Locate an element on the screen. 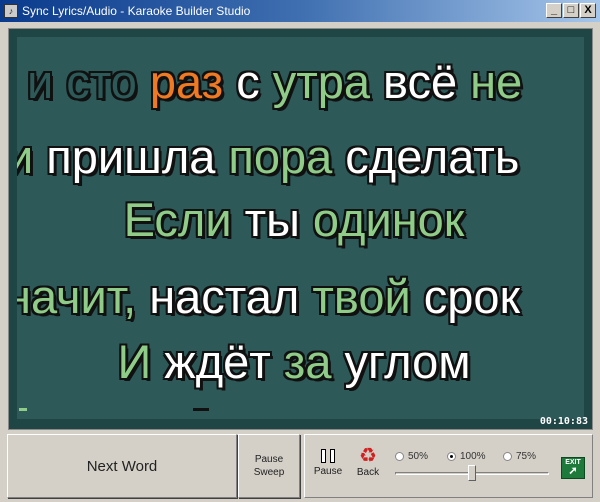 The height and width of the screenshot is (502, 600). lyric-word: углом is located at coordinates (407, 361).